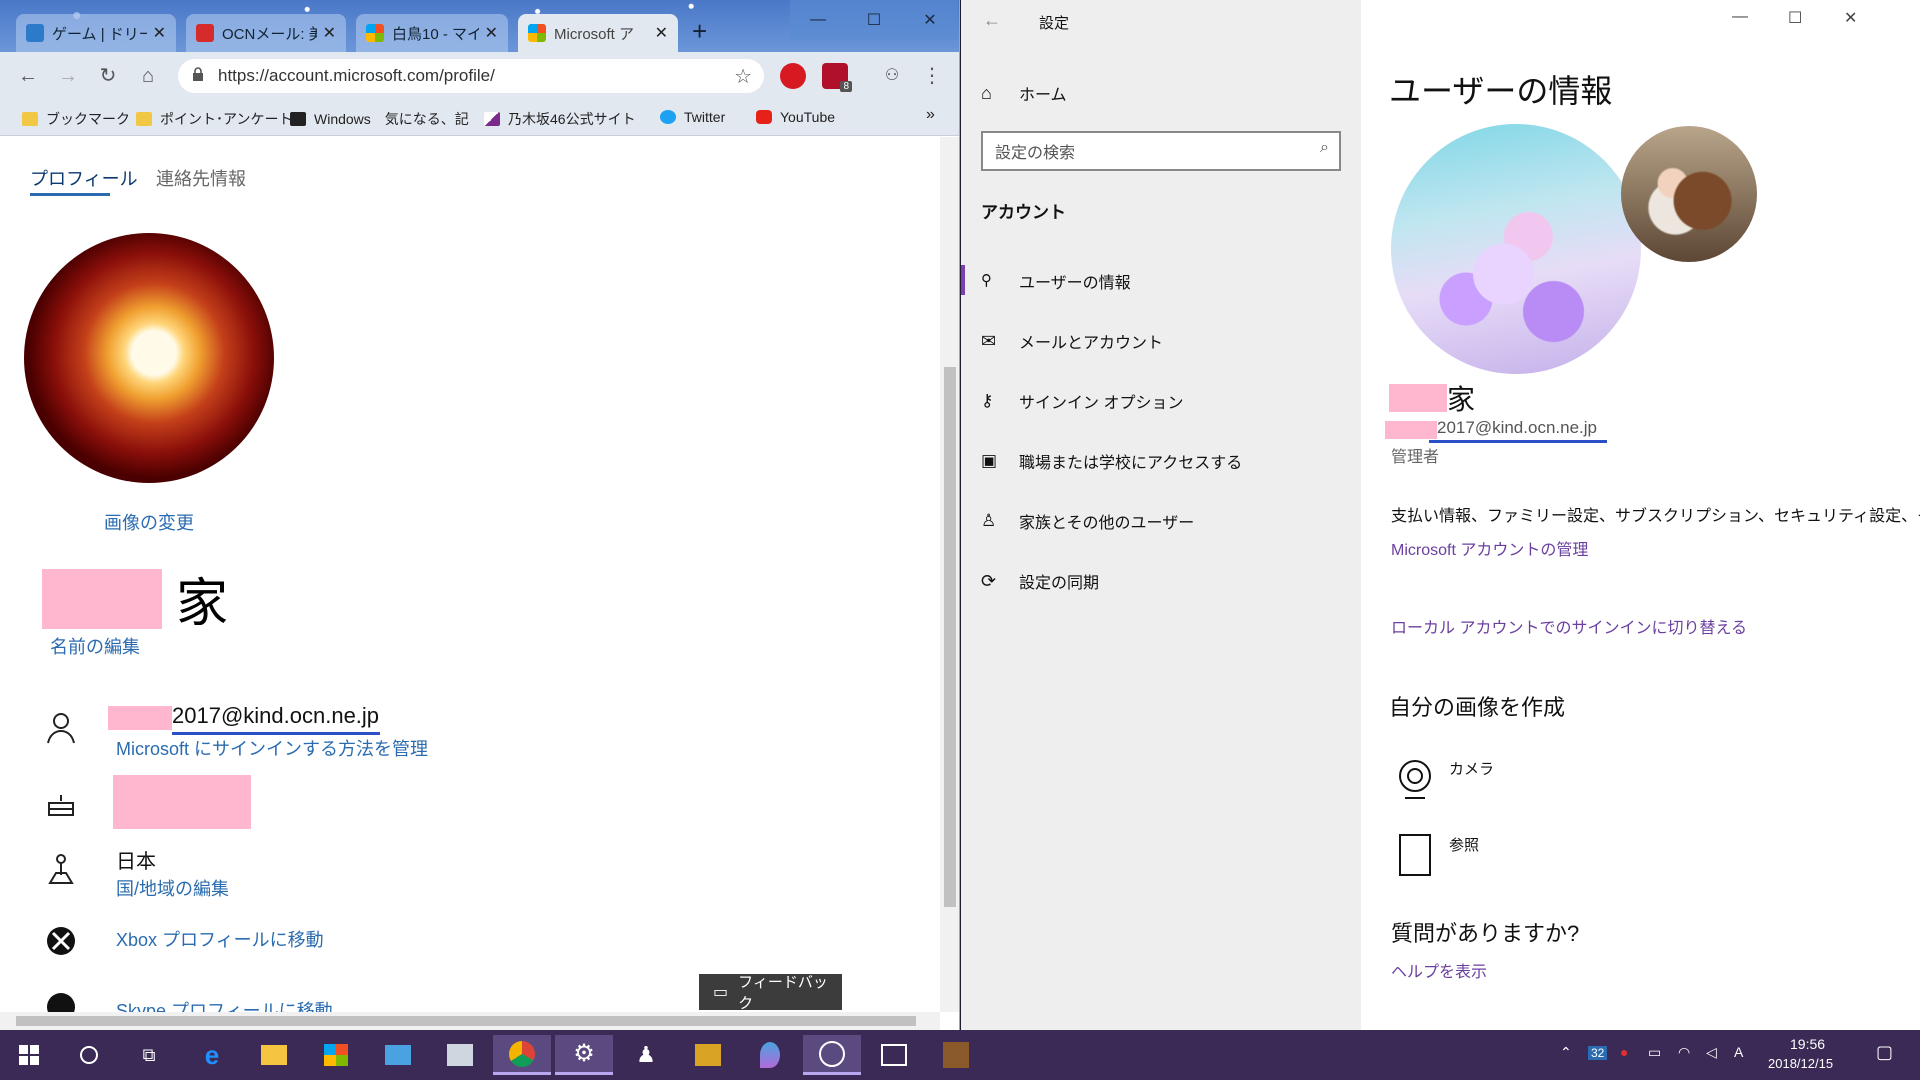  Describe the element at coordinates (76, 119) in the screenshot. I see `bookmark-folder: ブックマーク` at that location.